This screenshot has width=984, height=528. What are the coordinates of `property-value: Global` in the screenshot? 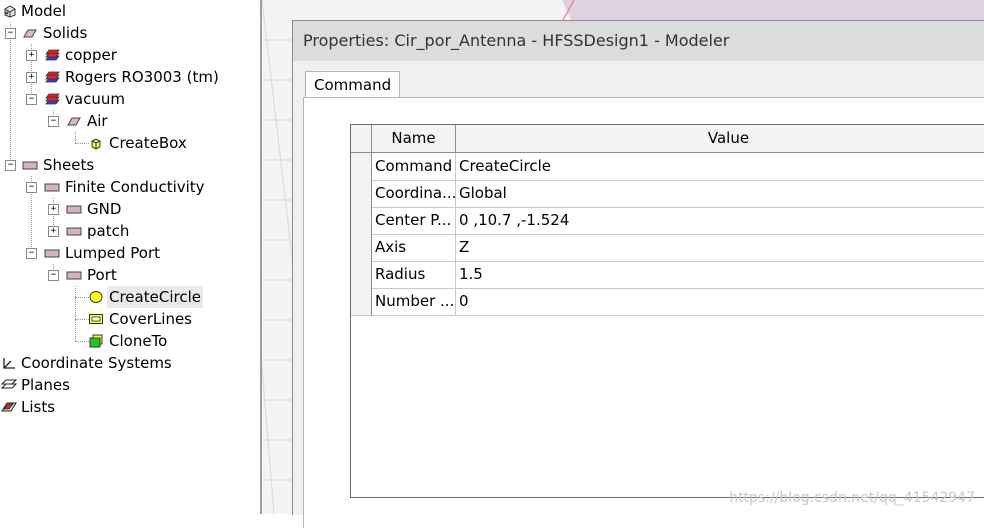 It's located at (720, 193).